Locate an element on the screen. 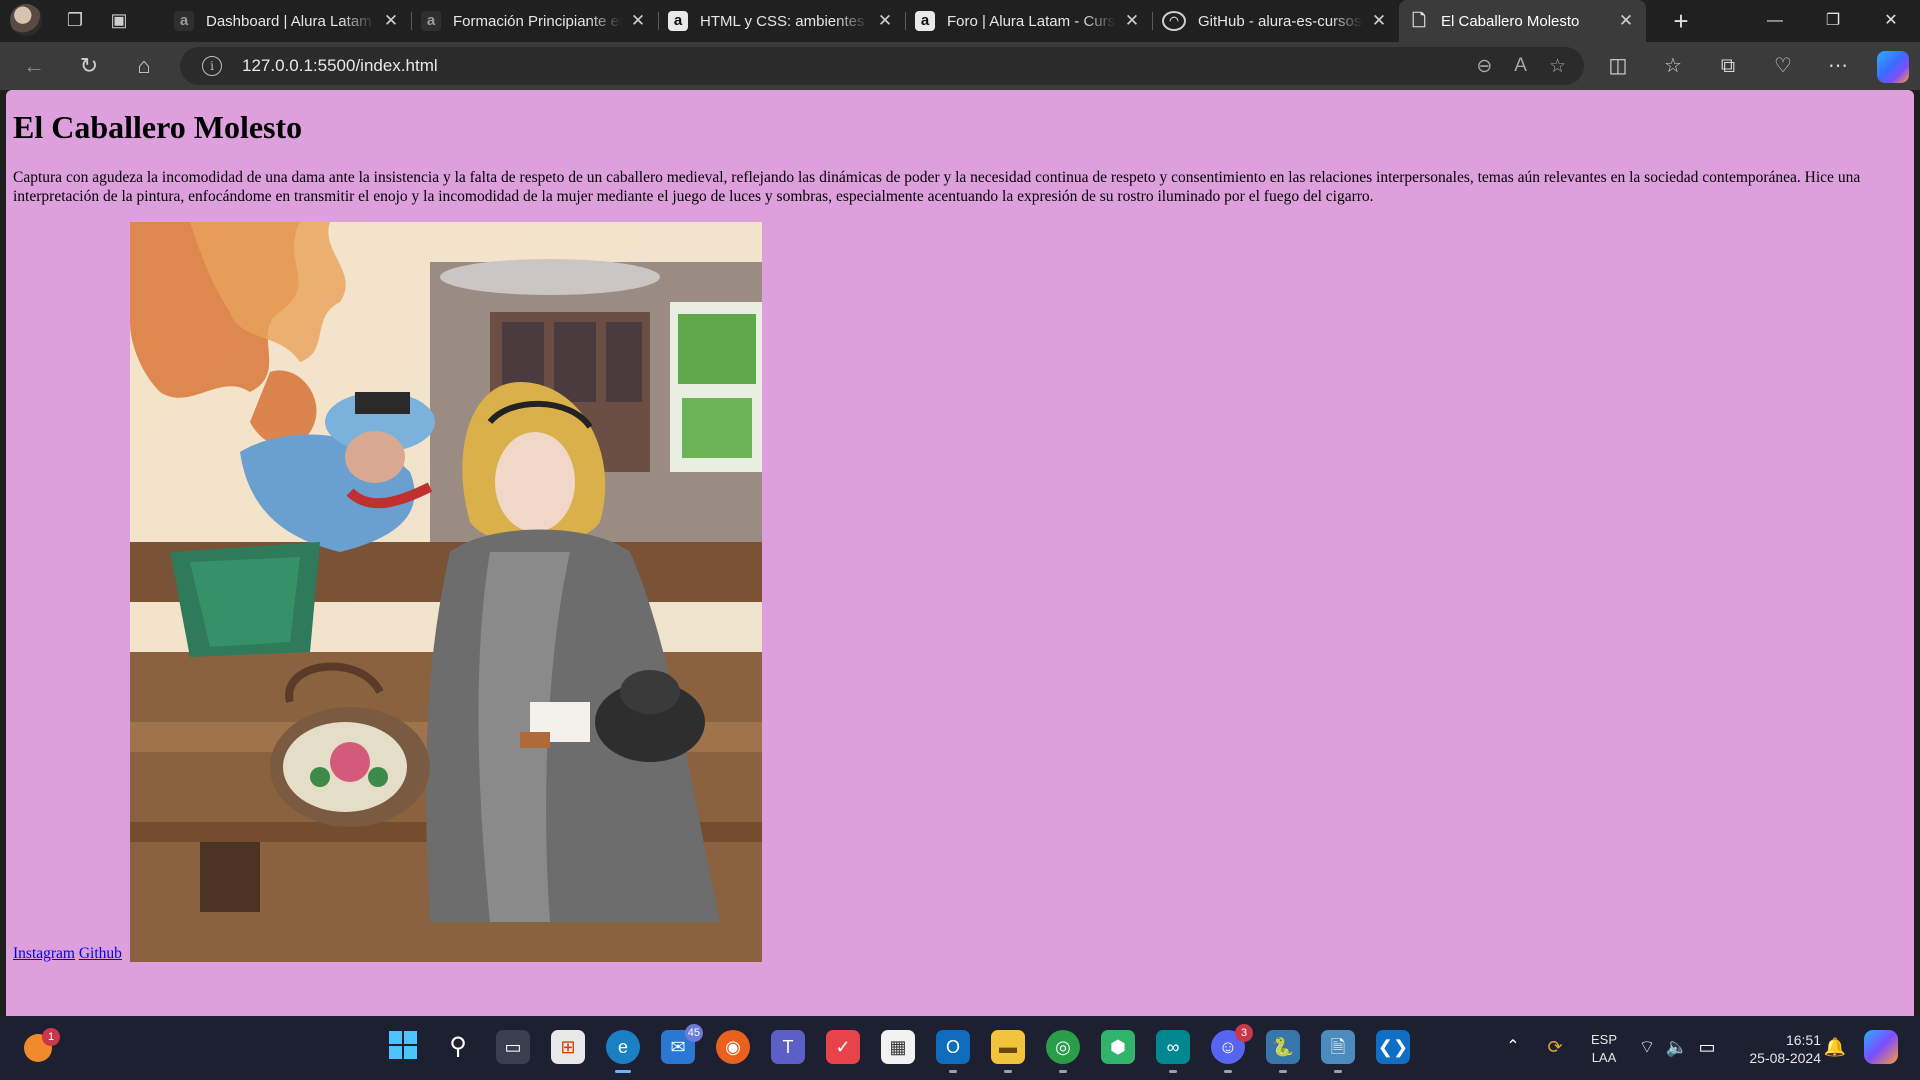 Image resolution: width=1920 pixels, height=1080 pixels. page-title: El Caballero Molesto is located at coordinates (158, 127).